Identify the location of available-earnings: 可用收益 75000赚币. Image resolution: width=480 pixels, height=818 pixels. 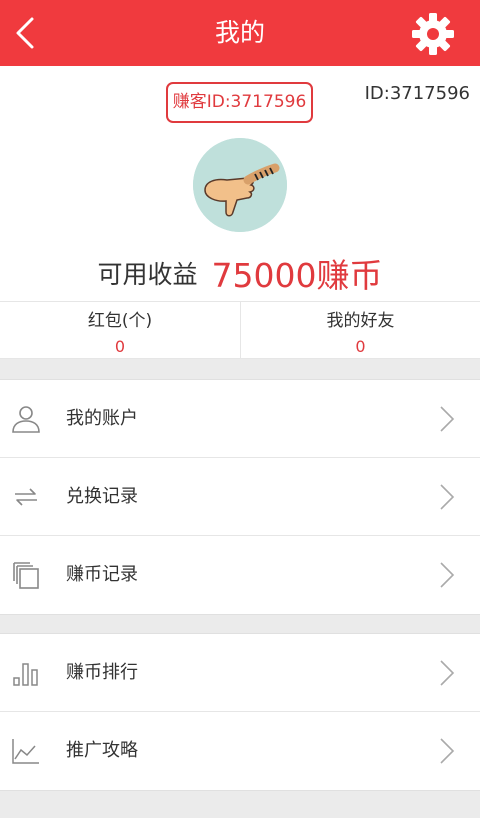
(240, 272).